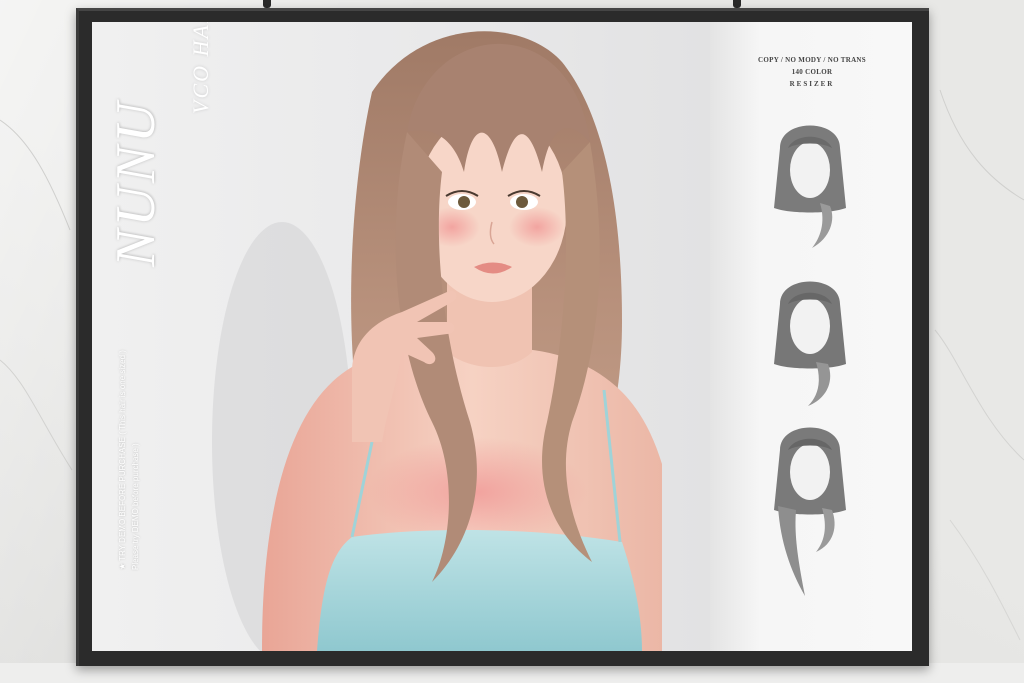 The image size is (1024, 683). What do you see at coordinates (812, 60) in the screenshot?
I see `permissions-line: COPY / NO MODY / NO TRANS` at bounding box center [812, 60].